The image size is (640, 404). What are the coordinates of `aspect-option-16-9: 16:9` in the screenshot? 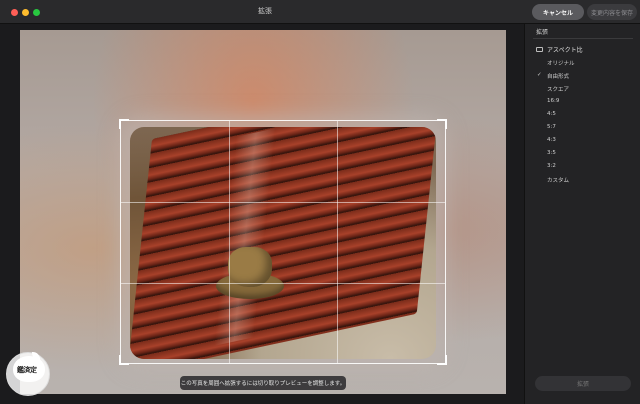 It's located at (553, 101).